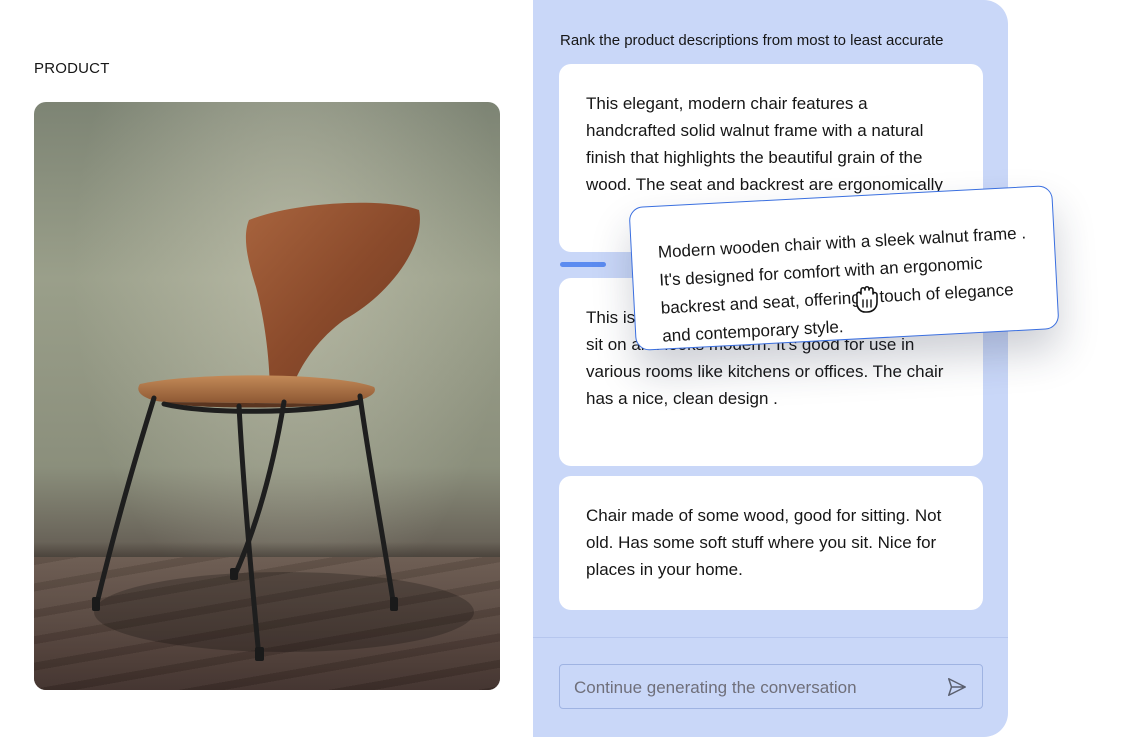 The image size is (1124, 737). Describe the element at coordinates (770, 637) in the screenshot. I see `composer-divider` at that location.